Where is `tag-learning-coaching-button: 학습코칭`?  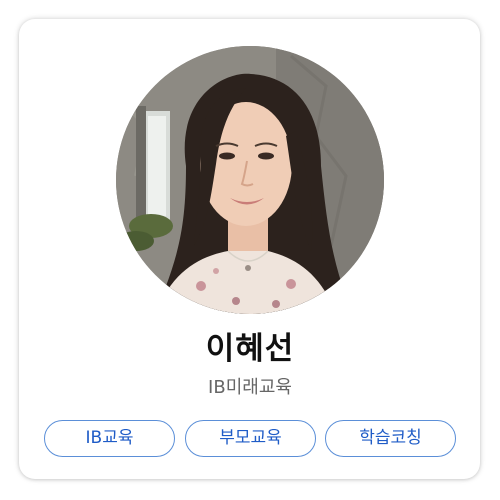
tag-learning-coaching-button: 학습코칭 is located at coordinates (390, 438).